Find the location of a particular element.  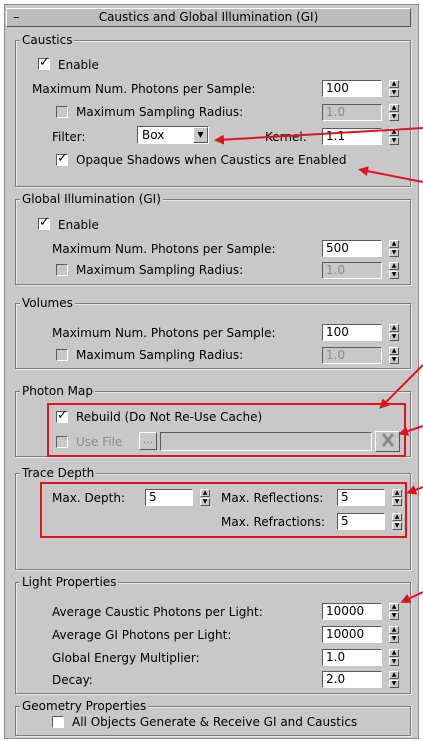

collapse-icon: – is located at coordinates (16, 17).